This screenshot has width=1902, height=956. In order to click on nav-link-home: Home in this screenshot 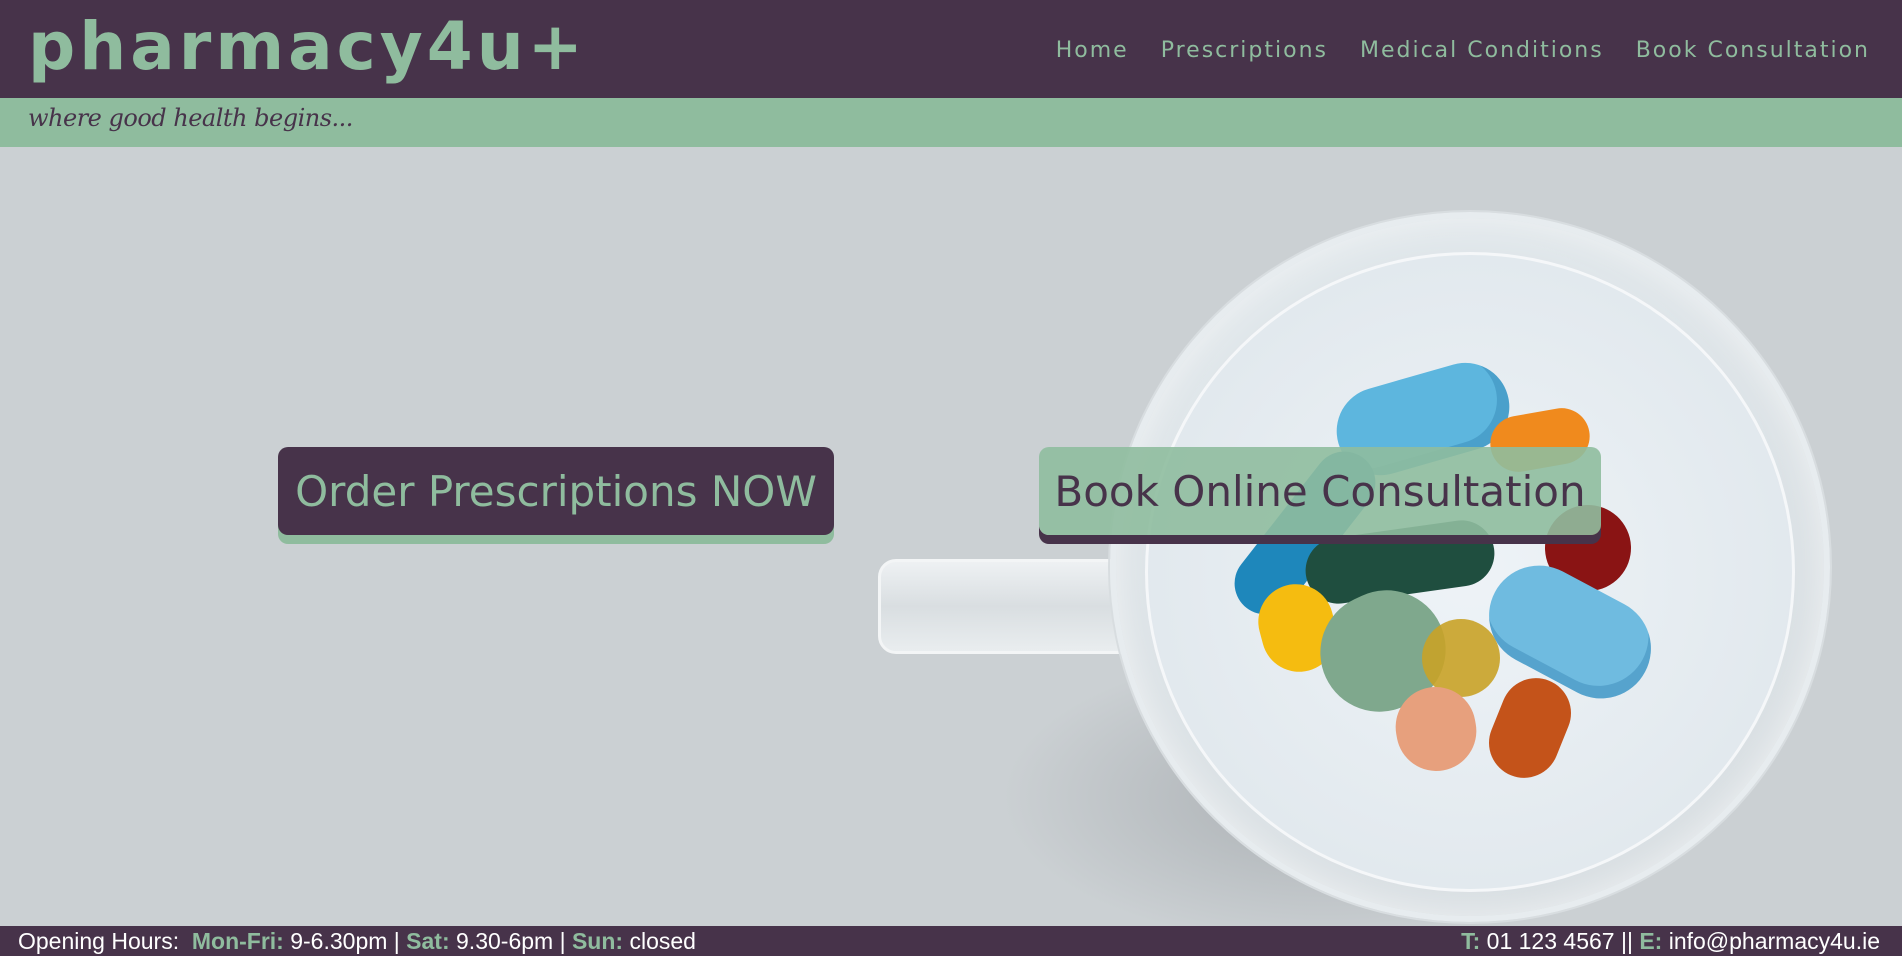, I will do `click(1092, 51)`.